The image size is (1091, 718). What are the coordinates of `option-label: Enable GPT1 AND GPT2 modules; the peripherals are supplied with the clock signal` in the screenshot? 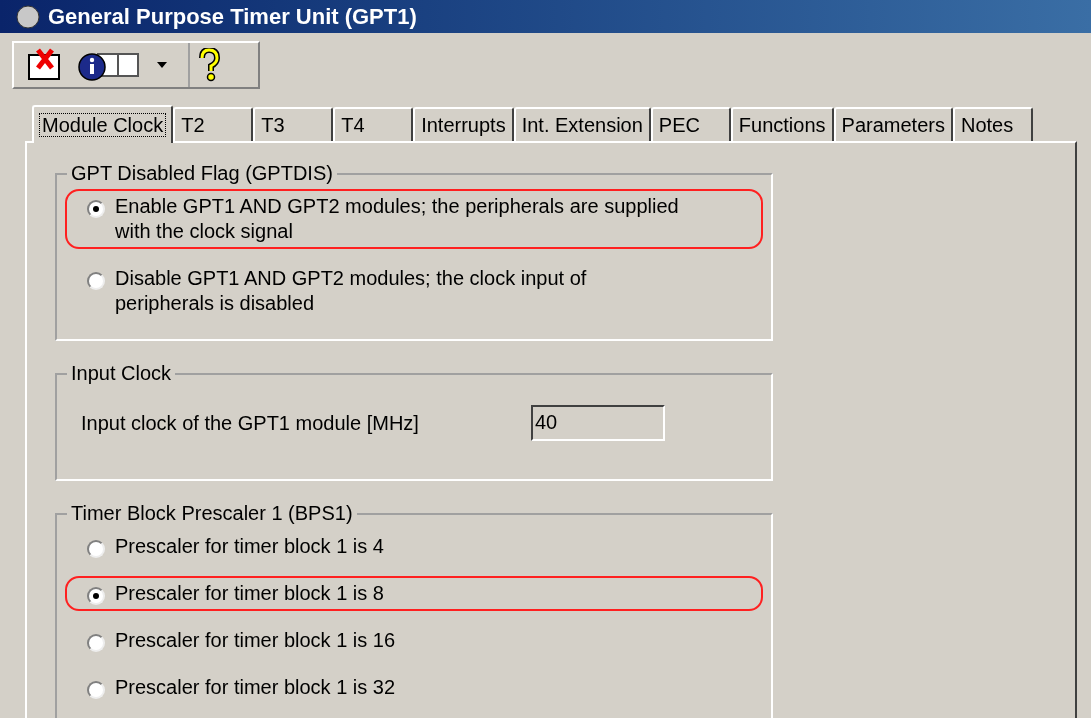 It's located at (397, 219).